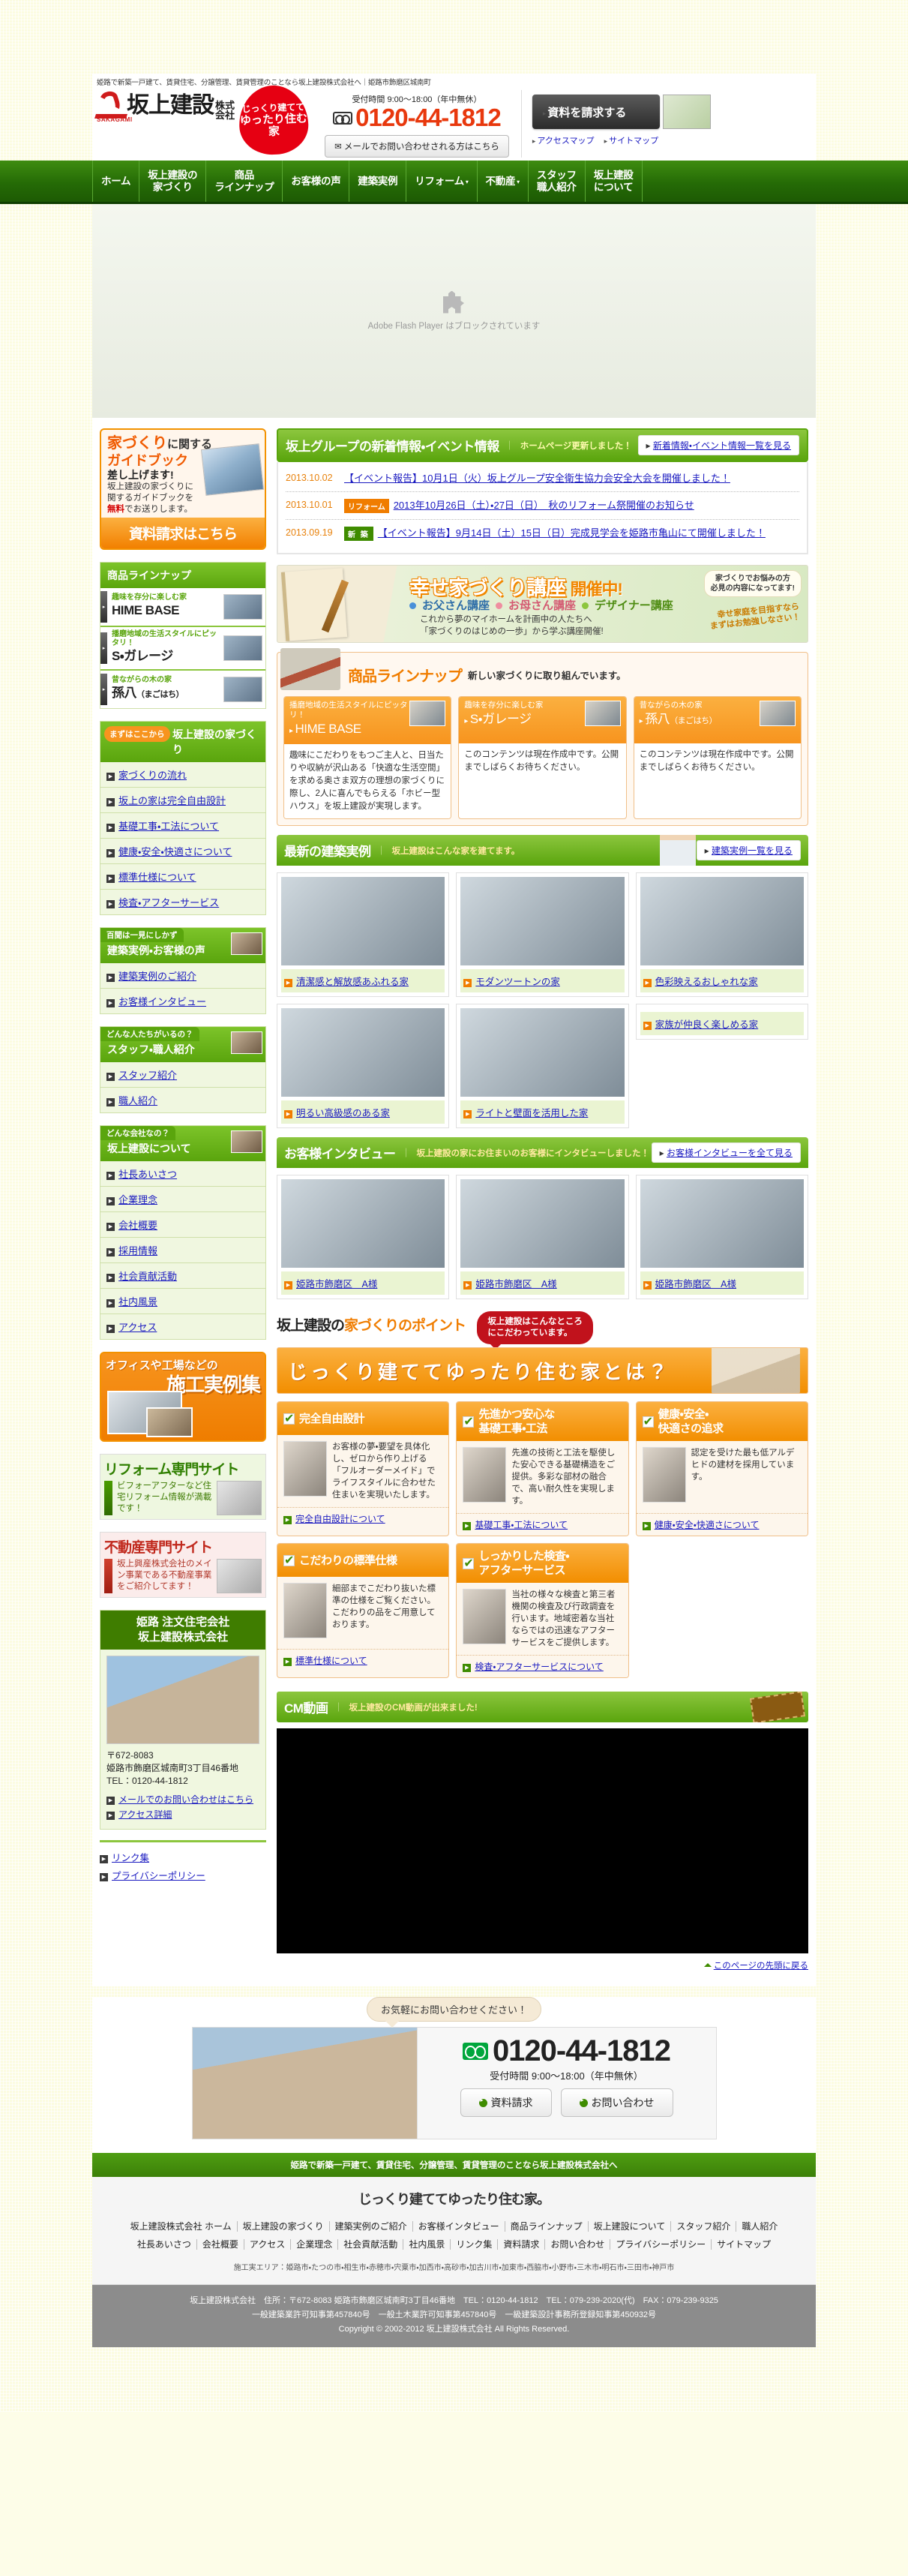 This screenshot has height=2576, width=908. What do you see at coordinates (182, 1301) in the screenshot?
I see `sidebar-link-item: ▶ 社内風景` at bounding box center [182, 1301].